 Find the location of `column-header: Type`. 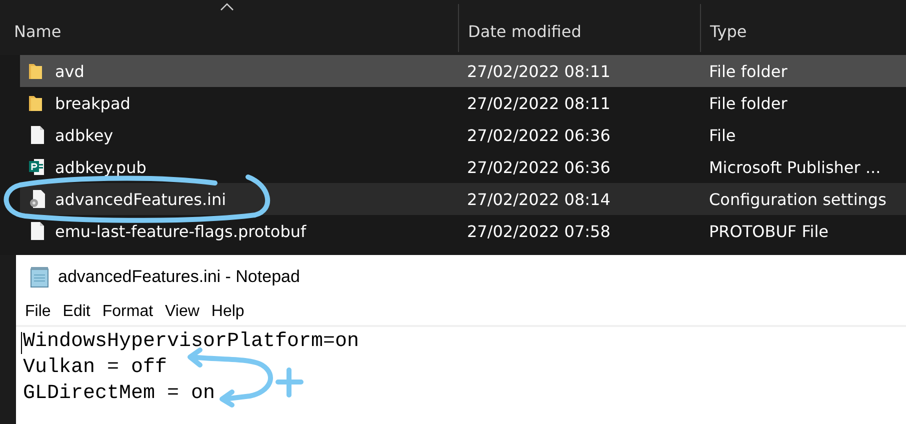

column-header: Type is located at coordinates (803, 28).